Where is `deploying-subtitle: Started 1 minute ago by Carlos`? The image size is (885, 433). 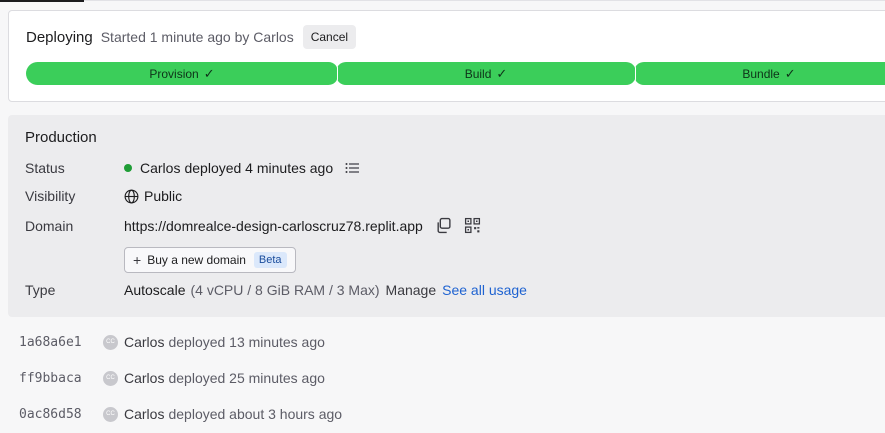
deploying-subtitle: Started 1 minute ago by Carlos is located at coordinates (197, 37).